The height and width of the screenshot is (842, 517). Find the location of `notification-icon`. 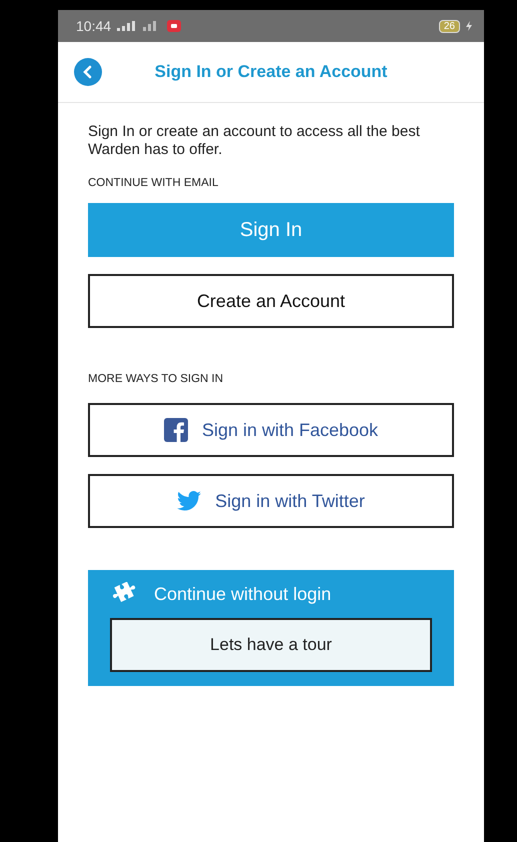

notification-icon is located at coordinates (174, 26).